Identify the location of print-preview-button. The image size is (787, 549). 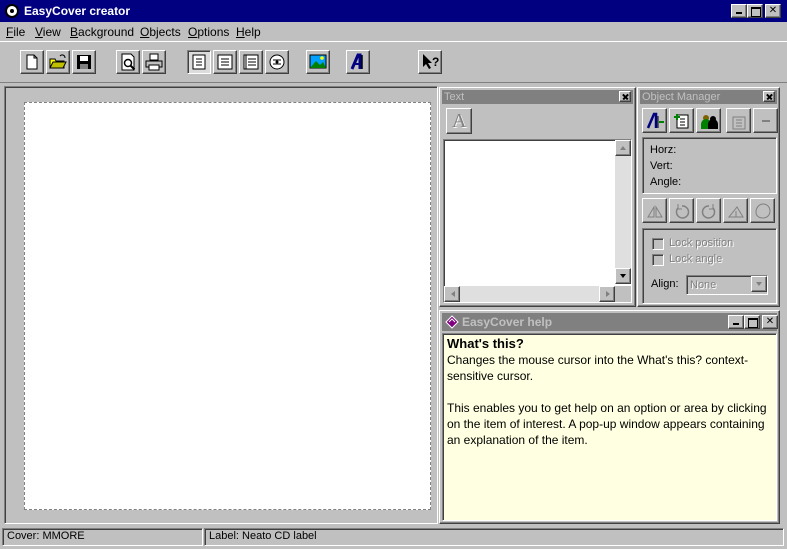
(128, 62).